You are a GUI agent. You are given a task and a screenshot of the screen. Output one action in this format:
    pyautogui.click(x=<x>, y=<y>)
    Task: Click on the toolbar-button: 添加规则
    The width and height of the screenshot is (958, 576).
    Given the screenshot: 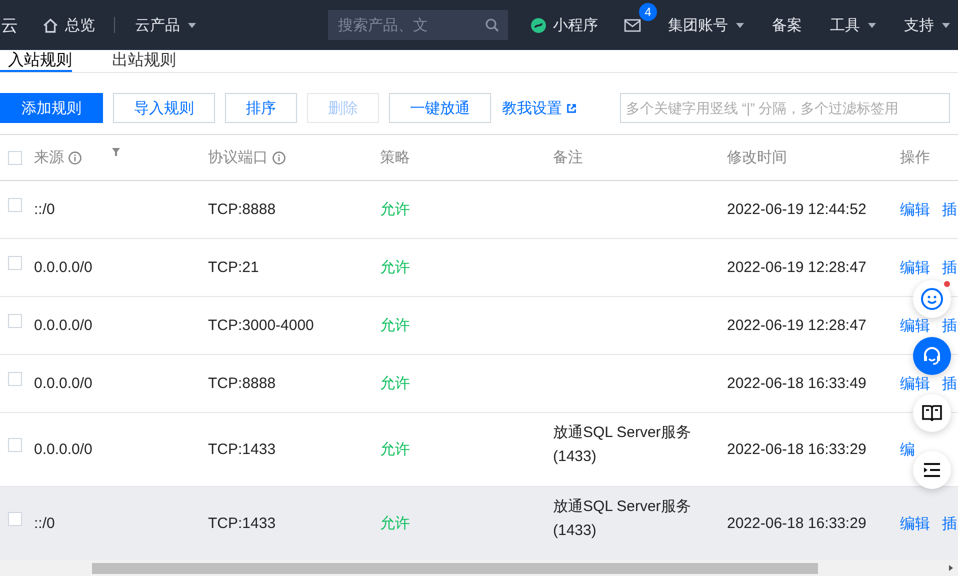 What is the action you would take?
    pyautogui.click(x=51, y=108)
    